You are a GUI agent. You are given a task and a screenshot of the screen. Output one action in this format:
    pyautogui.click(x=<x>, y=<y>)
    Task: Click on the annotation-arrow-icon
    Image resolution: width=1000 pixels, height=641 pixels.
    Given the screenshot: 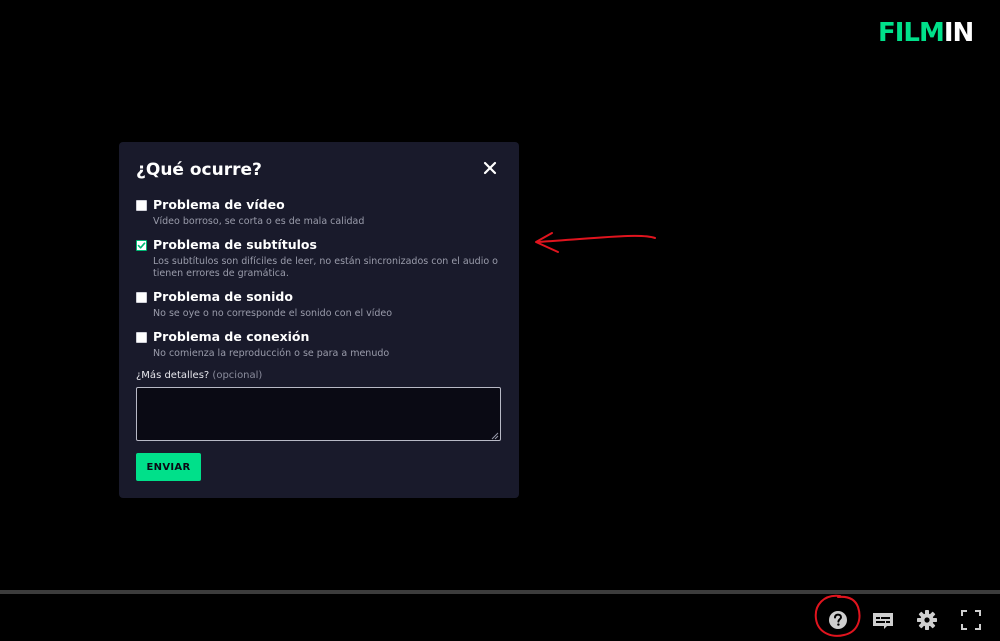 What is the action you would take?
    pyautogui.click(x=595, y=242)
    